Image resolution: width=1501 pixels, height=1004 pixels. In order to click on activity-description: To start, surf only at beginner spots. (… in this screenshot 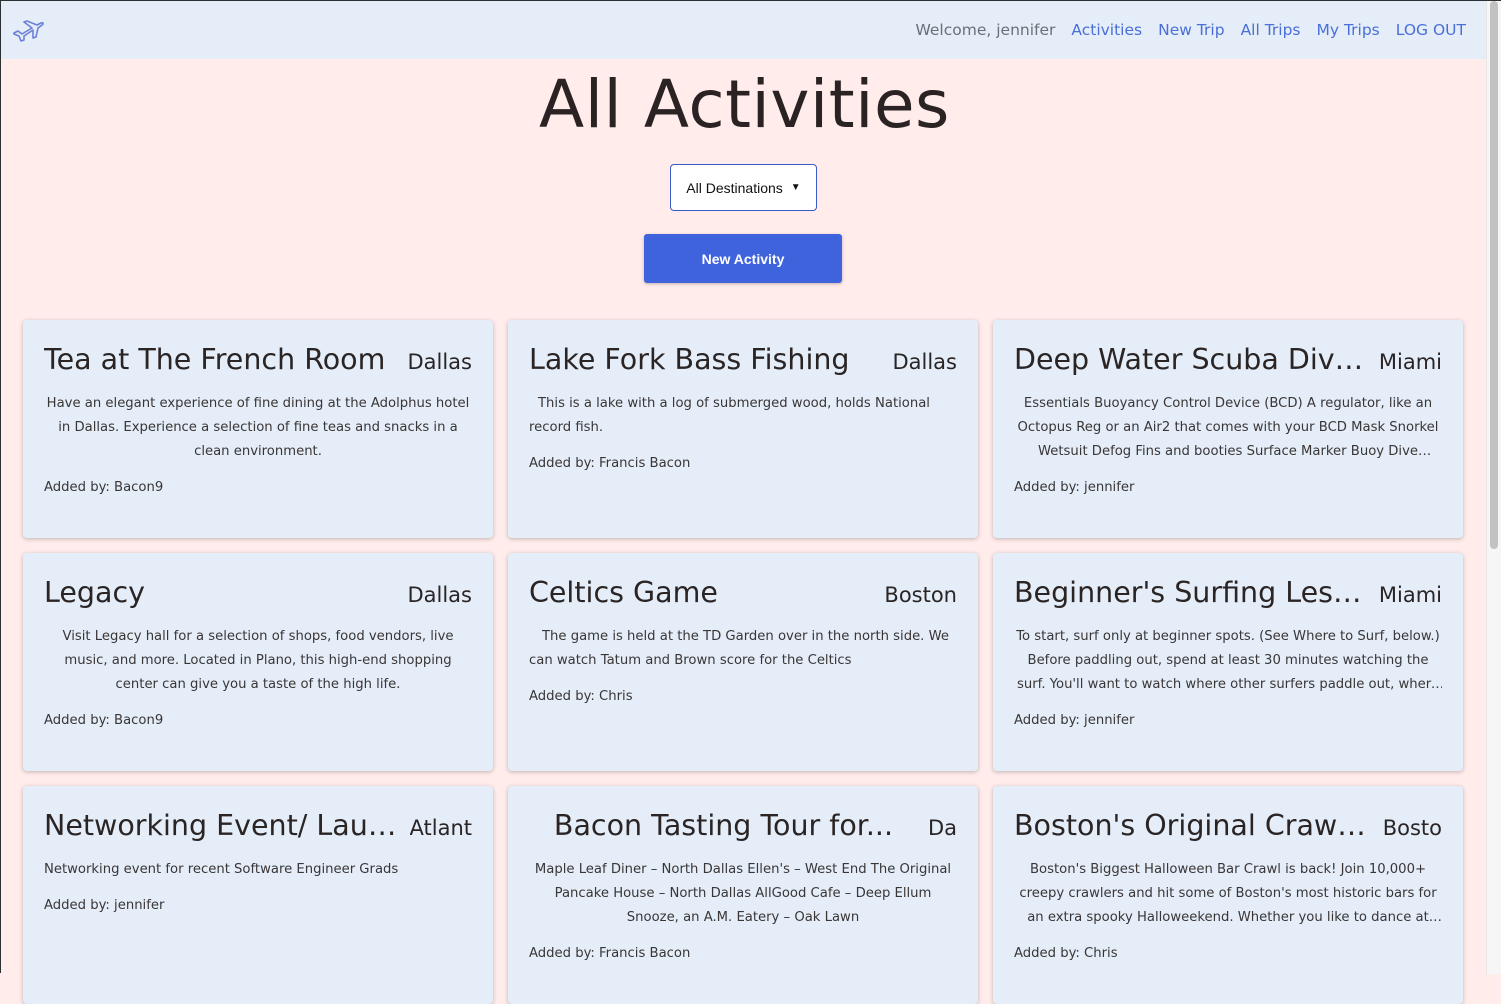, I will do `click(1228, 660)`.